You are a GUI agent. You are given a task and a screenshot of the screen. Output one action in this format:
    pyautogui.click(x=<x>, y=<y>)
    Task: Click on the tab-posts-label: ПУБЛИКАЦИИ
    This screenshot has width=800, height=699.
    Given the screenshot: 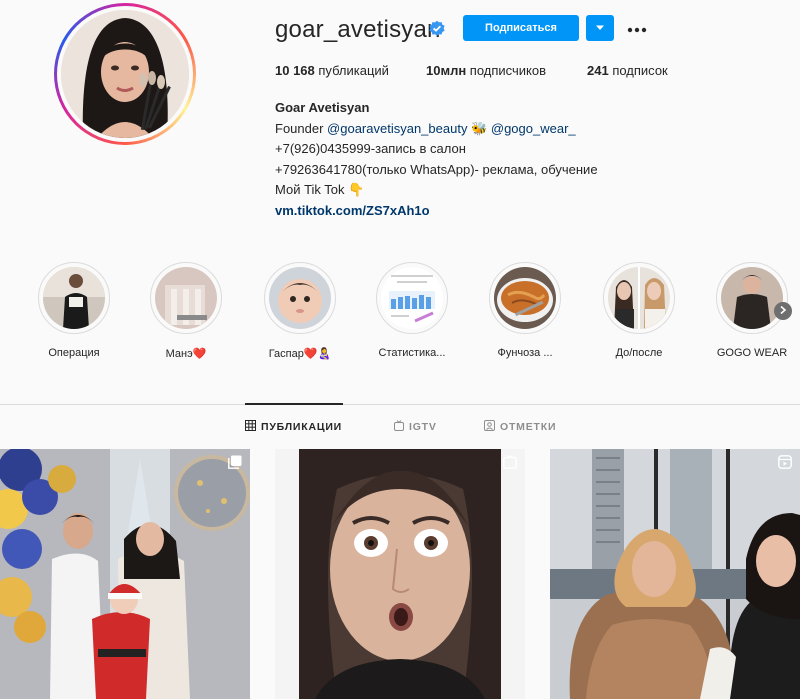 What is the action you would take?
    pyautogui.click(x=302, y=427)
    